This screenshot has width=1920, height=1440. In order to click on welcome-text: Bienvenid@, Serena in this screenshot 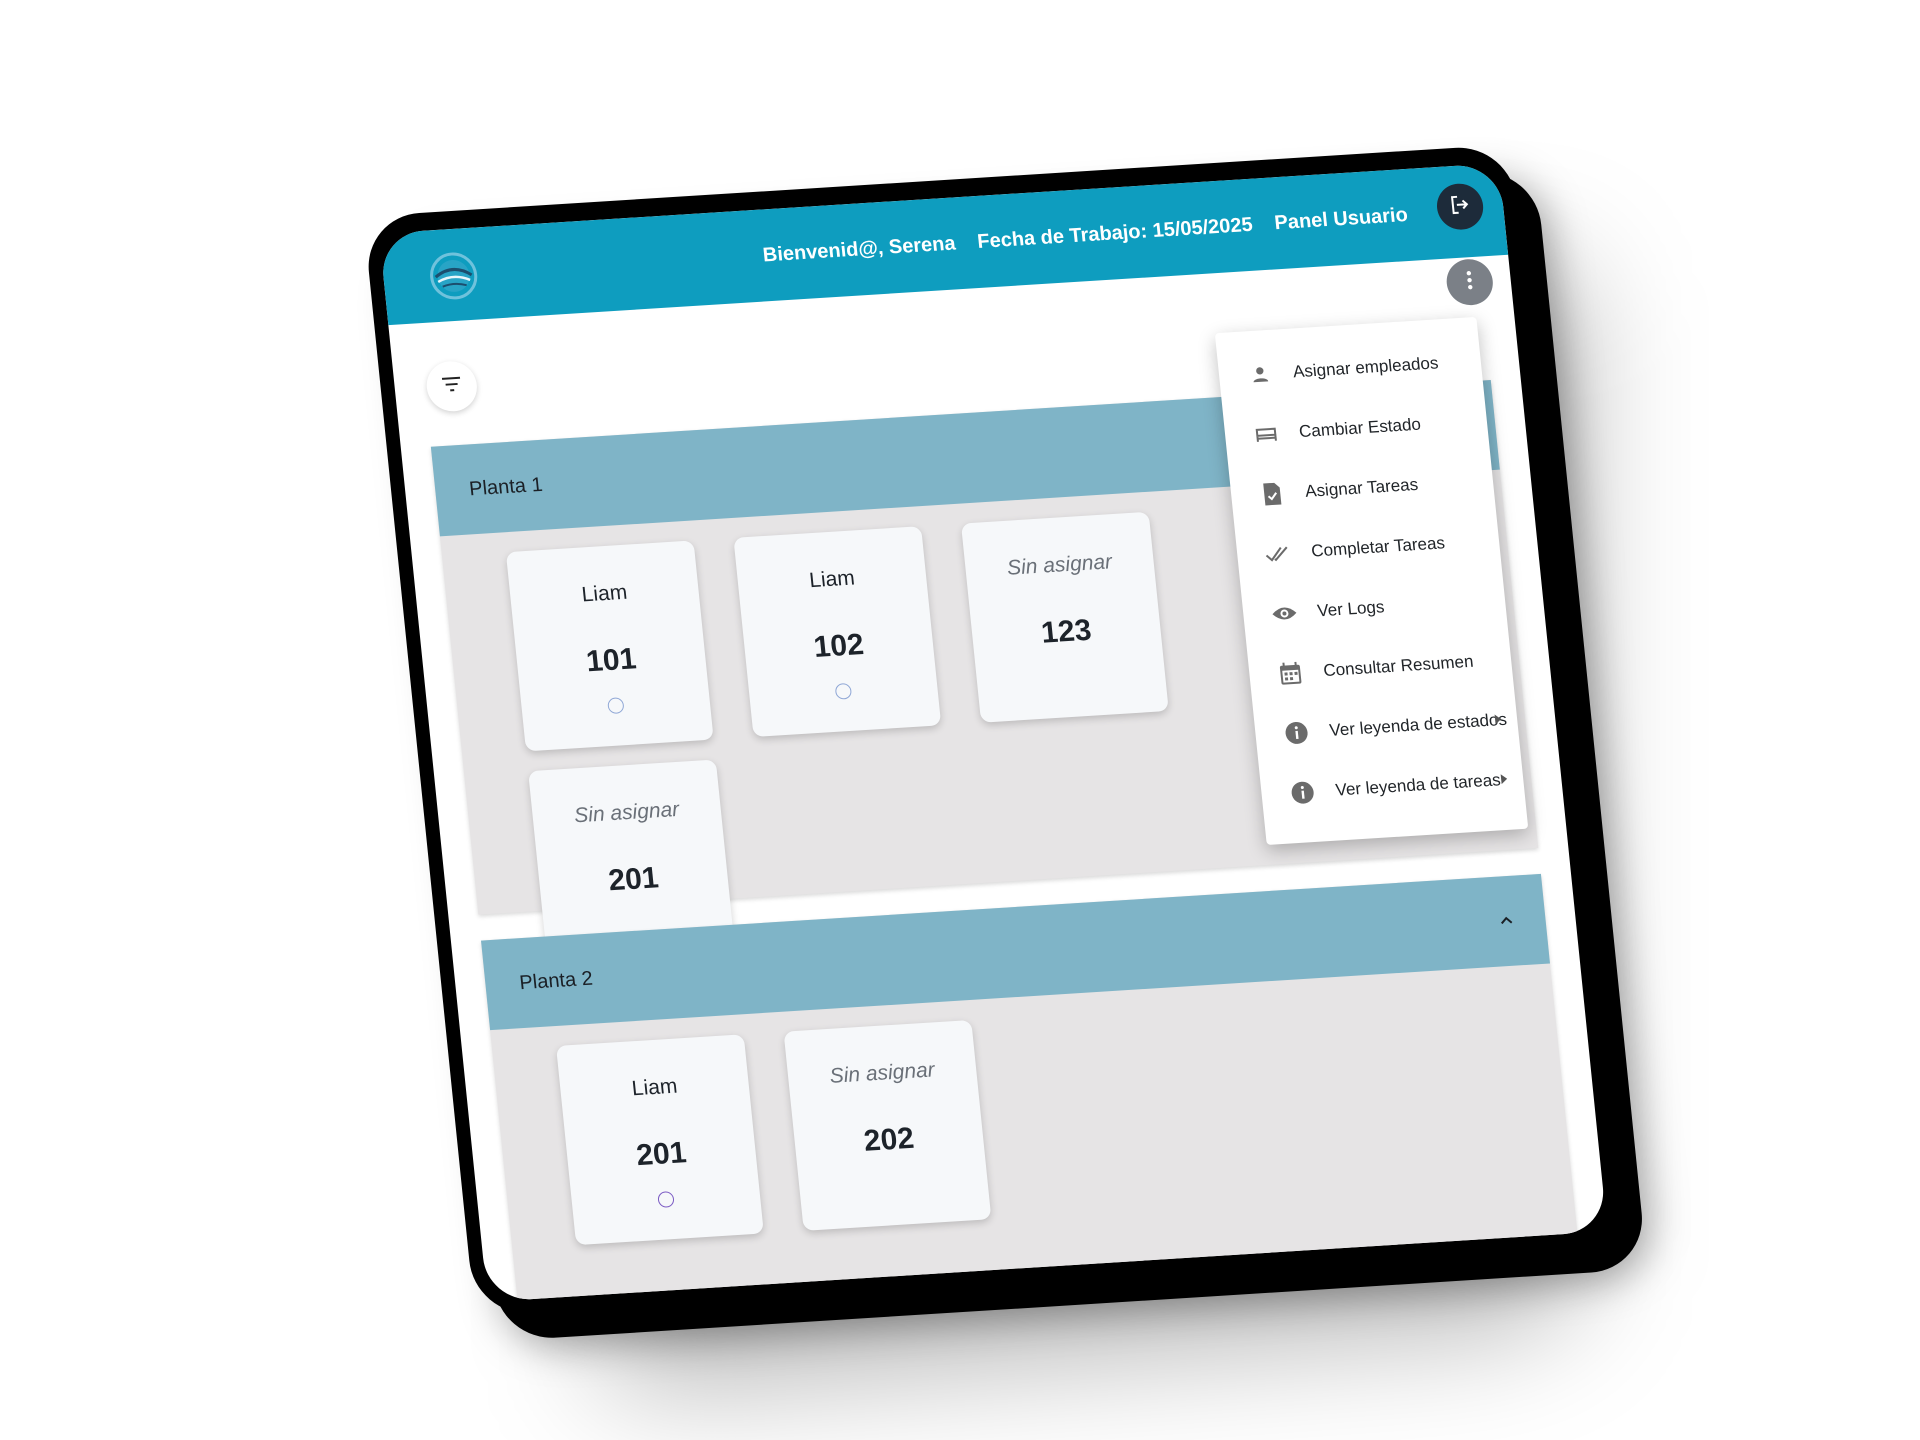, I will do `click(859, 248)`.